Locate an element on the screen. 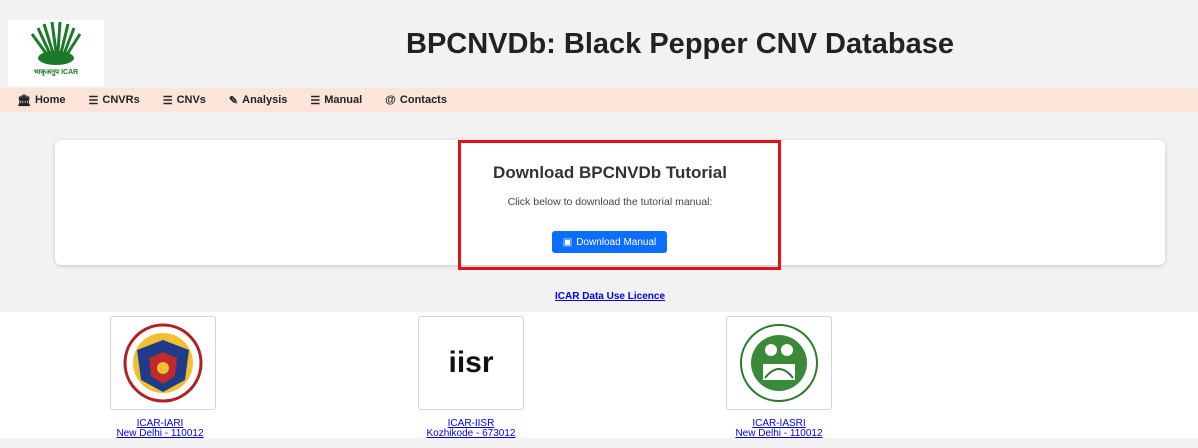  nav-item-cnvrs: ☰ CNVRs is located at coordinates (114, 100).